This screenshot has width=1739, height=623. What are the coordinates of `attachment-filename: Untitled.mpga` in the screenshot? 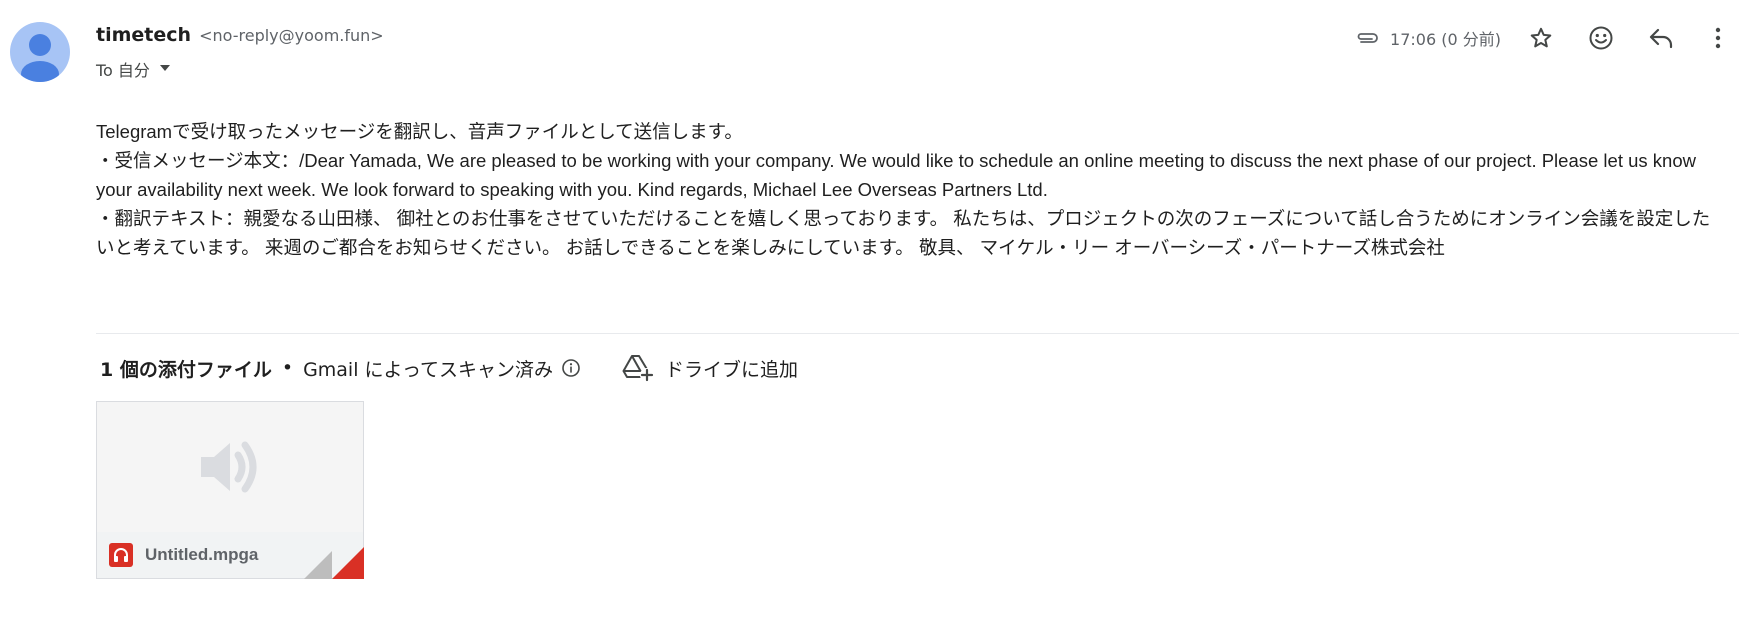 It's located at (202, 554).